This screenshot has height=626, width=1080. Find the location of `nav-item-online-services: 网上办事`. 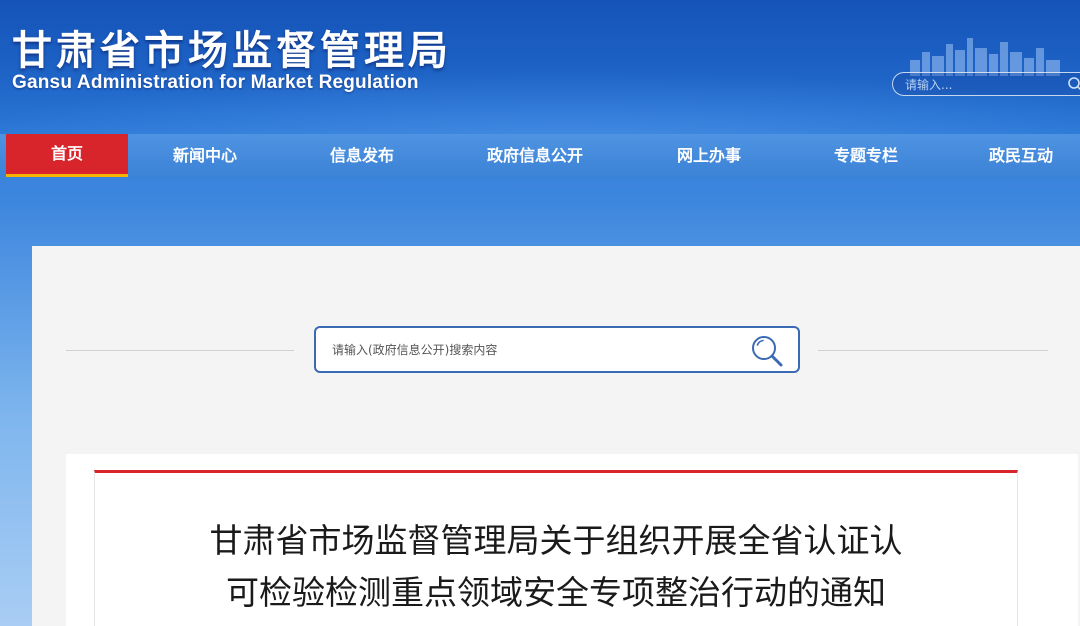

nav-item-online-services: 网上办事 is located at coordinates (709, 155).